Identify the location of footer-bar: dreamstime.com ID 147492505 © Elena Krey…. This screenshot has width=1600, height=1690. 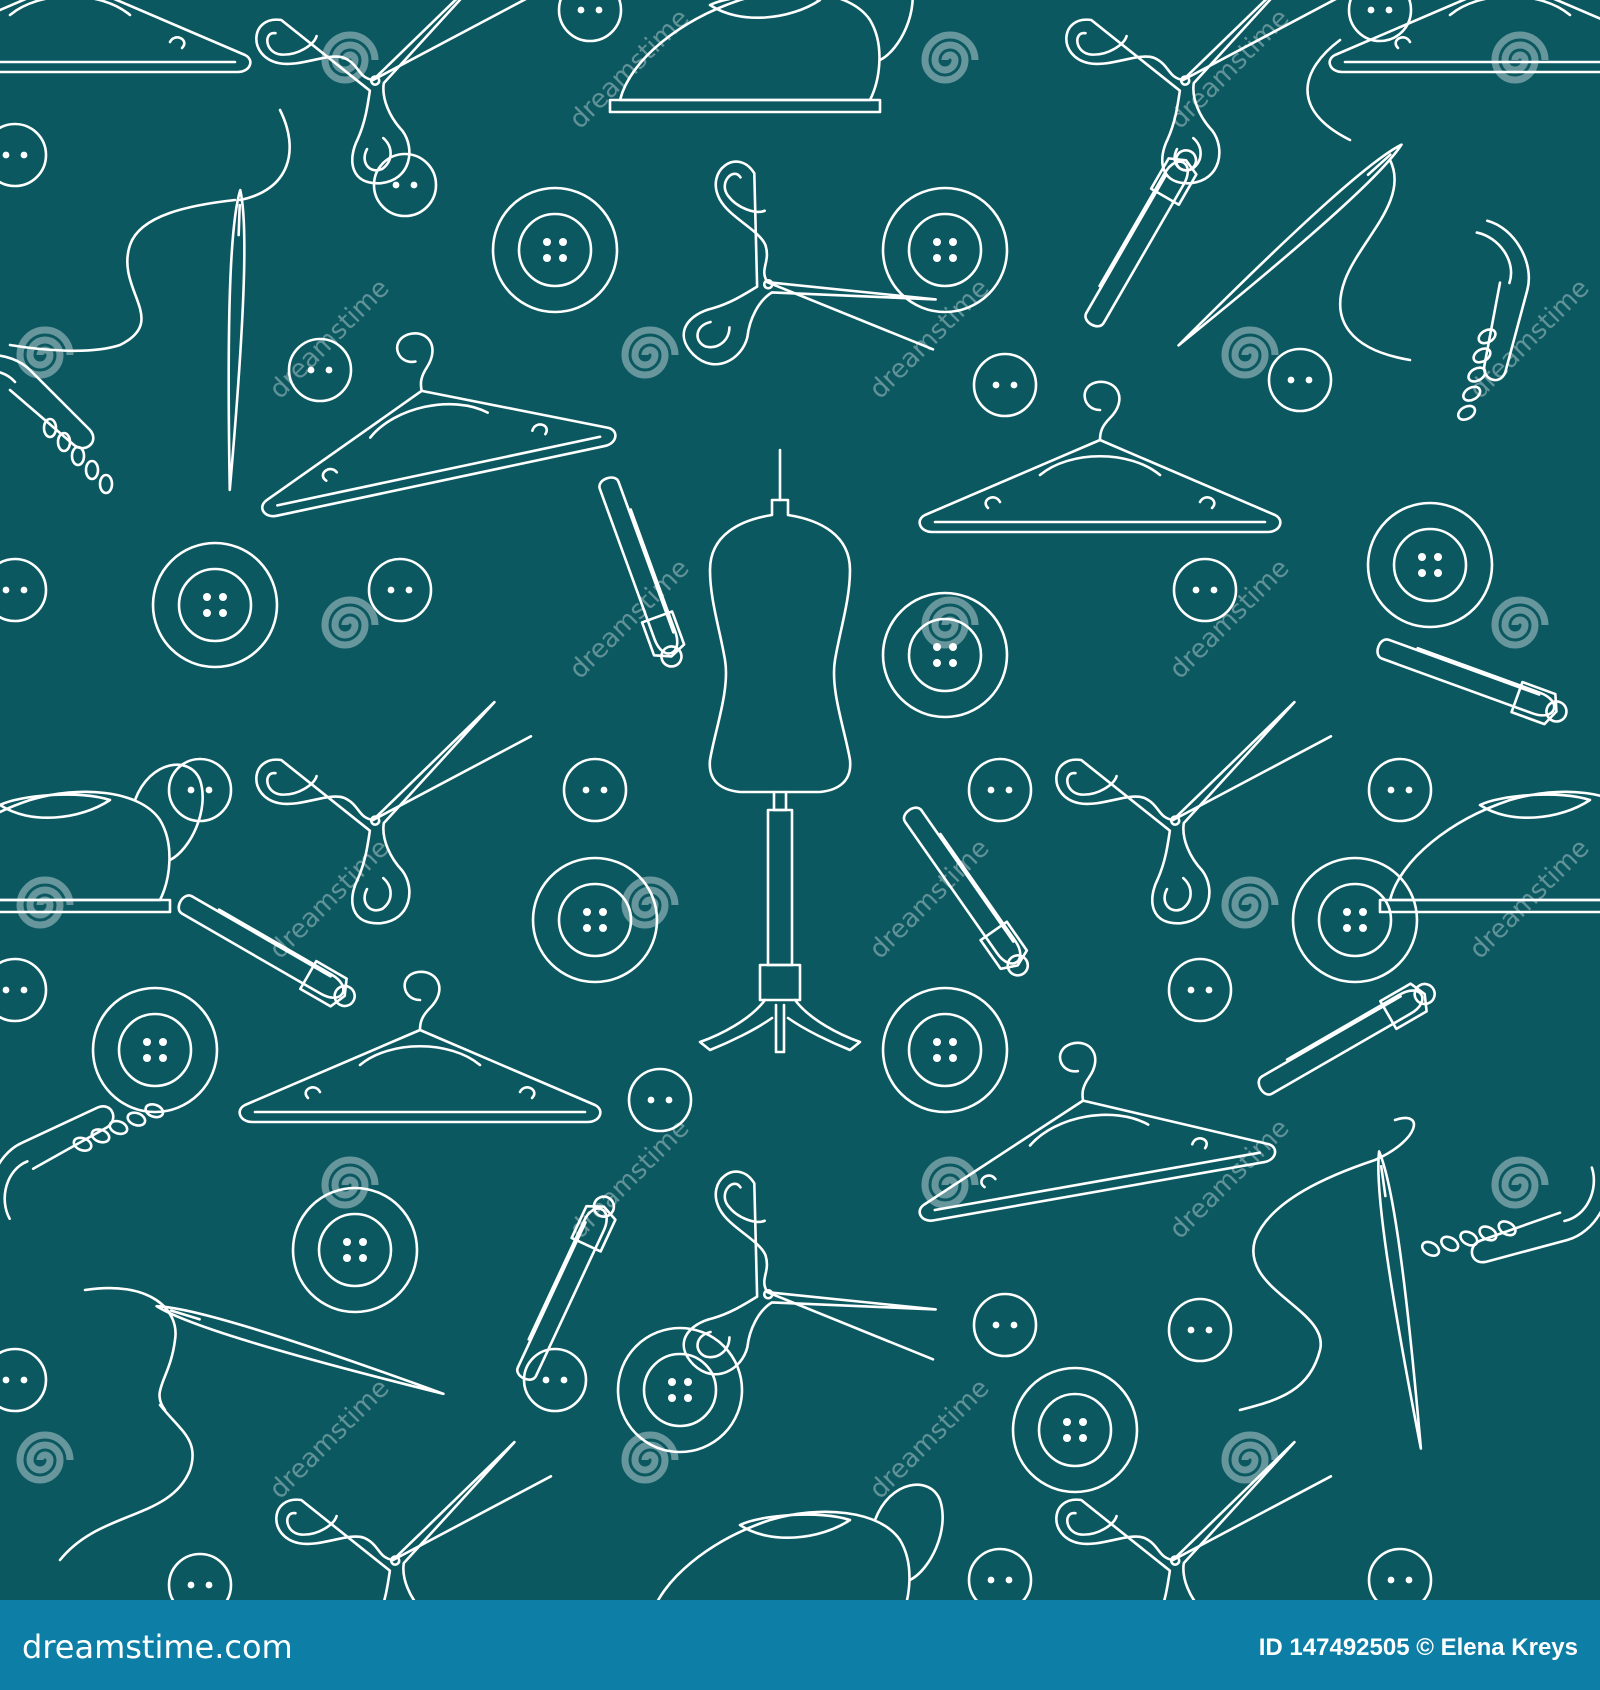
(800, 1645).